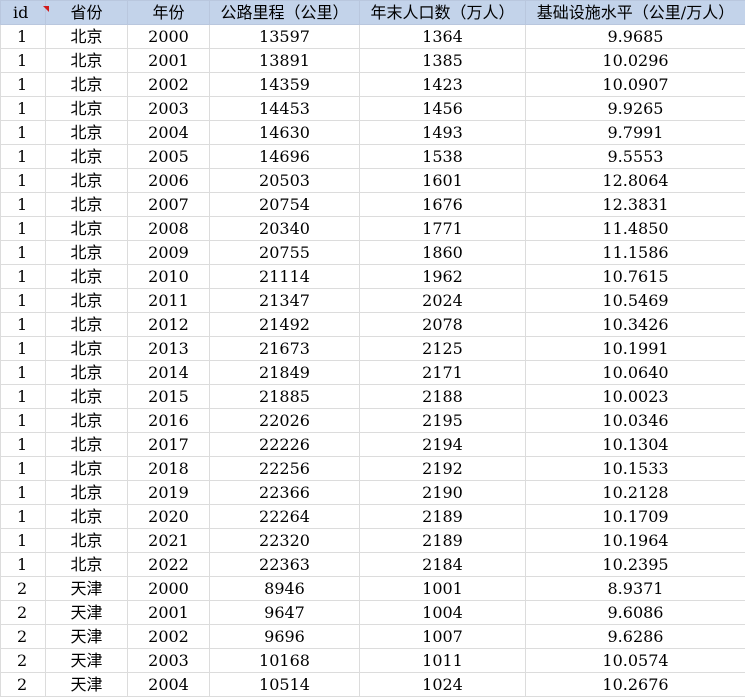  I want to click on cell-population: 2195, so click(442, 420).